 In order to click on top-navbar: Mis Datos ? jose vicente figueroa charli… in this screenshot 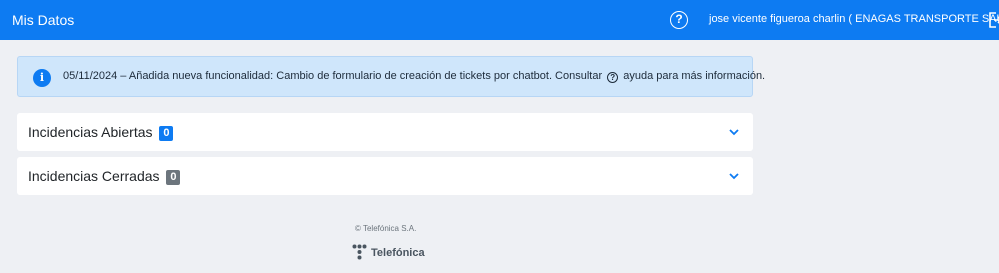, I will do `click(499, 20)`.